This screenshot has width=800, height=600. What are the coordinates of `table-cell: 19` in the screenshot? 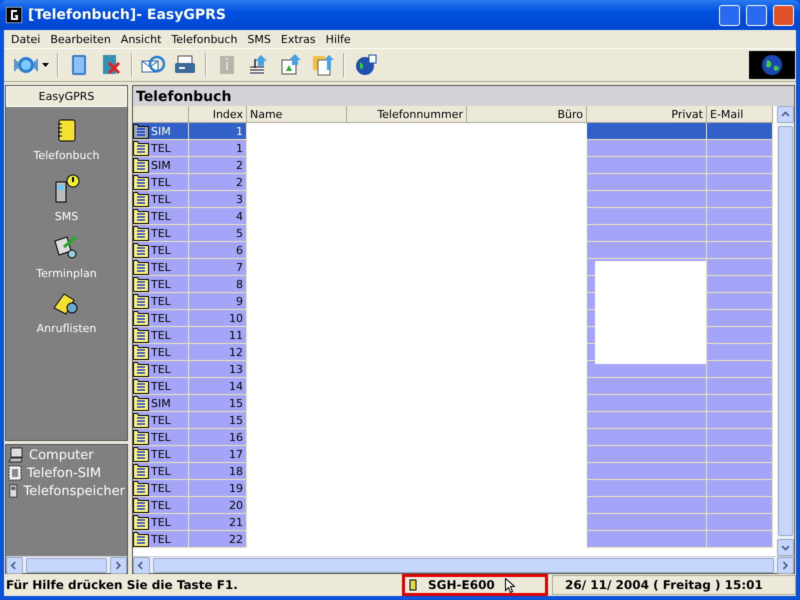 It's located at (218, 488).